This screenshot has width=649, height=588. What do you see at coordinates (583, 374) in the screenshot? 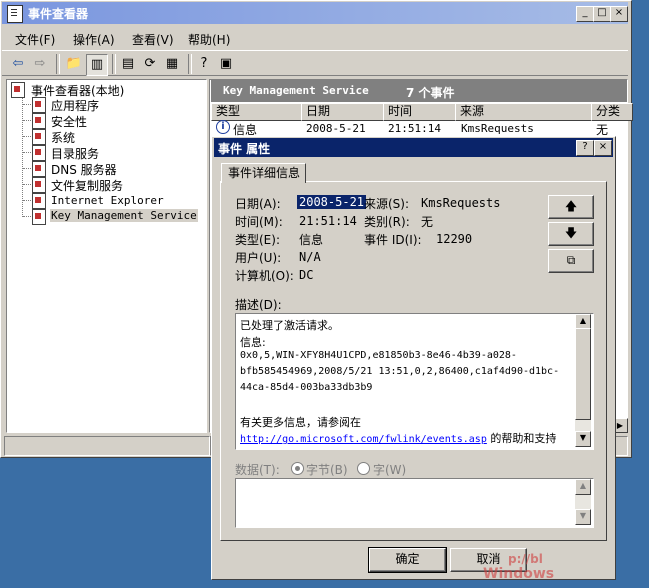
I see `scroll-thumb` at bounding box center [583, 374].